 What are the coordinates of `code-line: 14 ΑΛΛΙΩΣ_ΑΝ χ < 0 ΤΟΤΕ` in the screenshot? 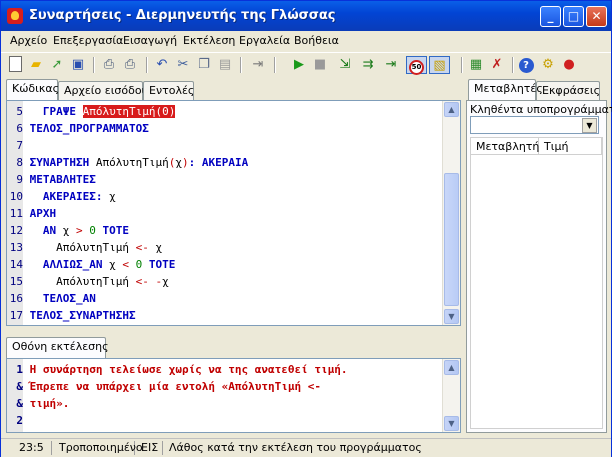 It's located at (92, 264).